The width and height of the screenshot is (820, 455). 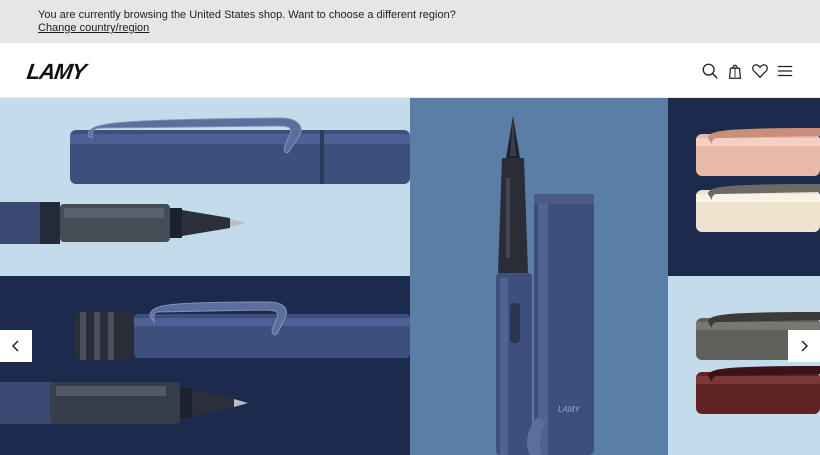 I want to click on pen-illustration: LAMY, so click(x=545, y=285).